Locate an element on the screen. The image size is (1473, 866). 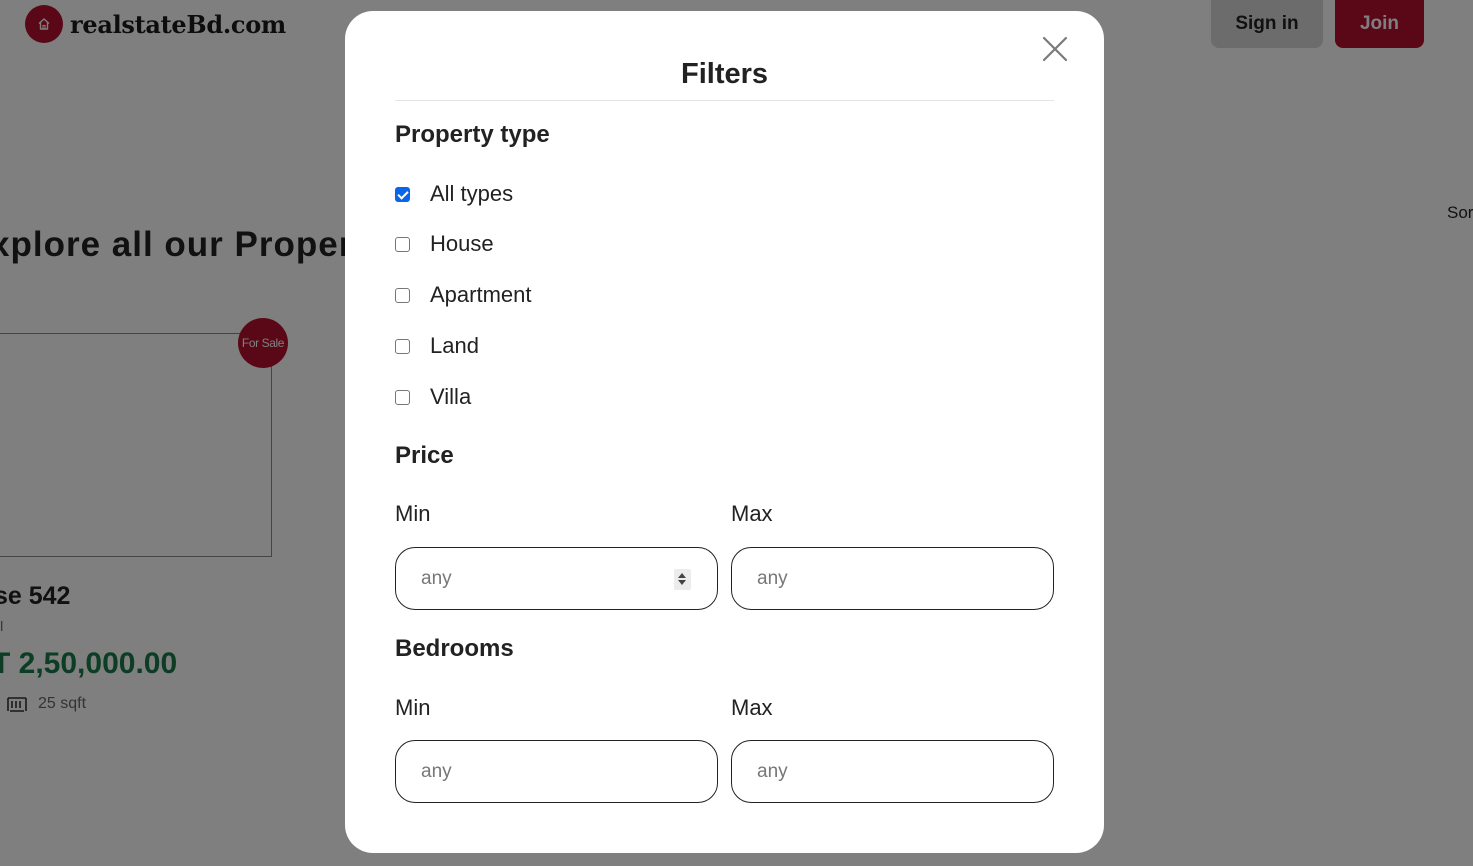
checkbox-apartment: Apartment is located at coordinates (463, 295).